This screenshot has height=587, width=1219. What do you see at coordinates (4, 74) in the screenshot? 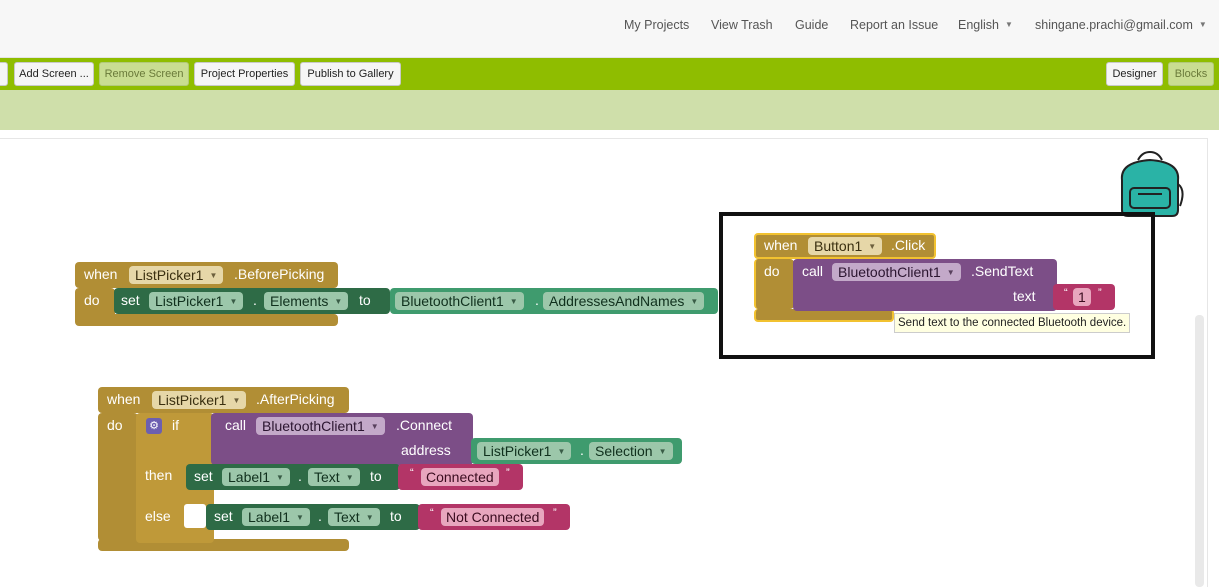
I see `screen-select-button` at bounding box center [4, 74].